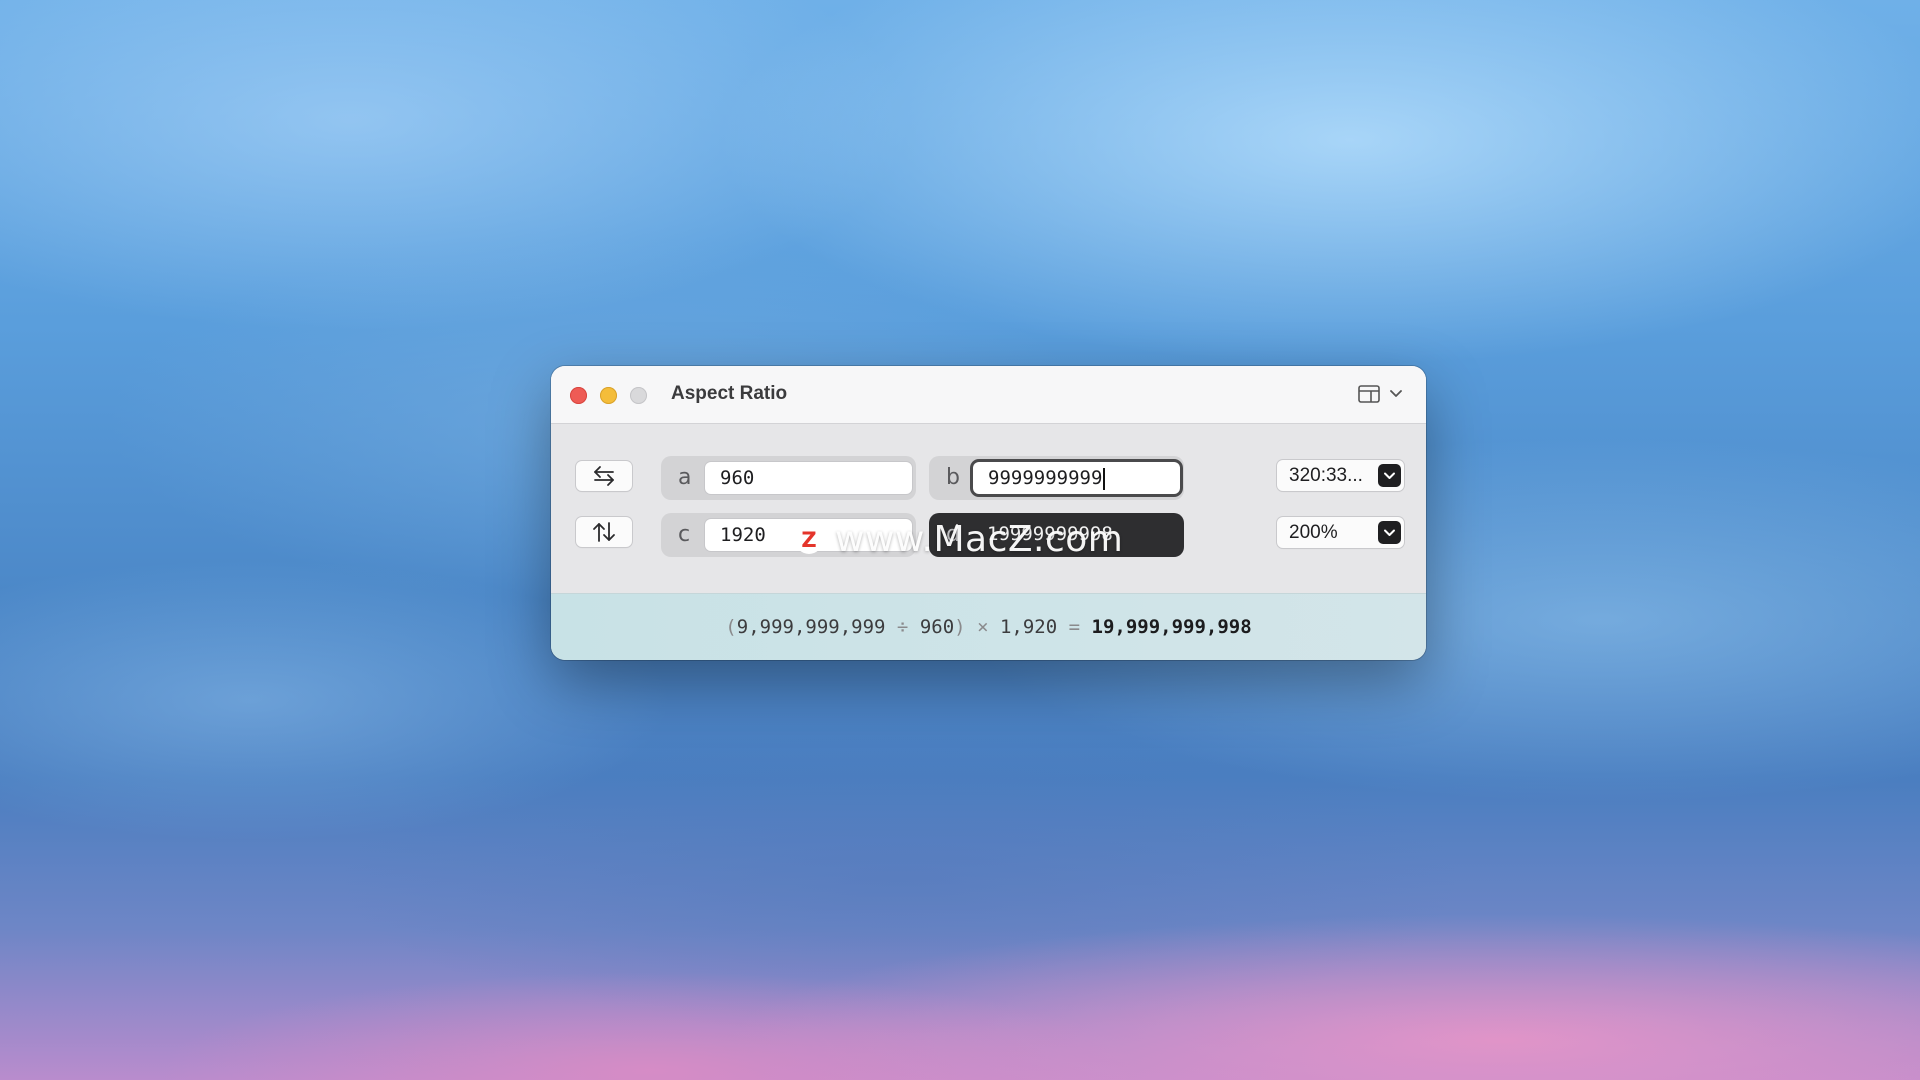  I want to click on close-button, so click(578, 395).